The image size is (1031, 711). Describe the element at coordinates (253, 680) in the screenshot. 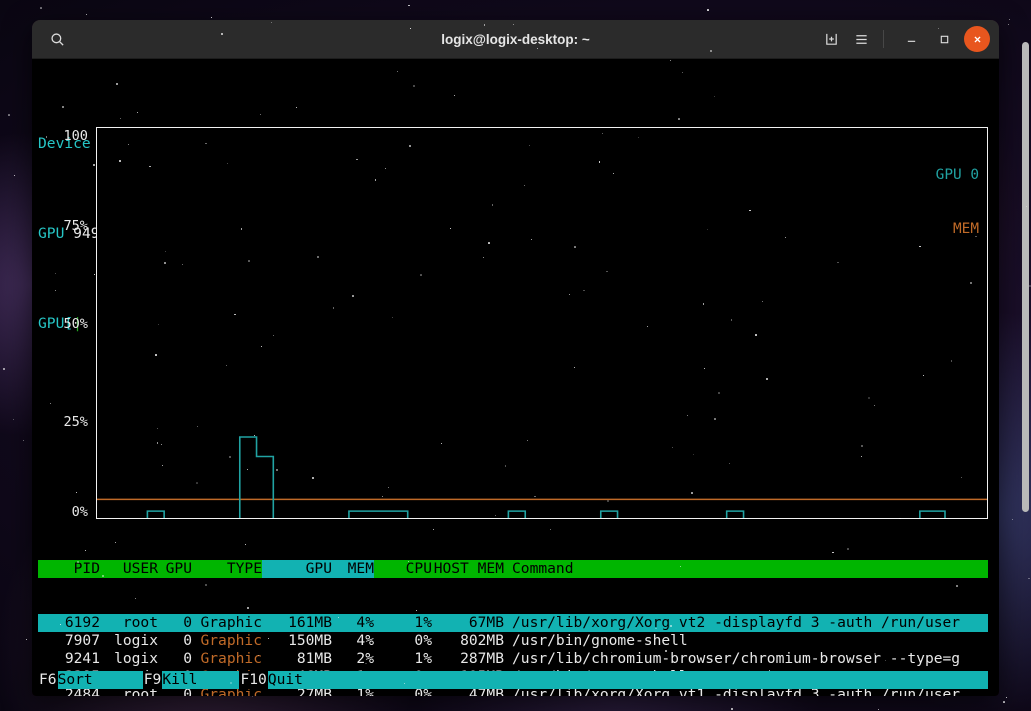

I see `fkey-f10: F10` at that location.